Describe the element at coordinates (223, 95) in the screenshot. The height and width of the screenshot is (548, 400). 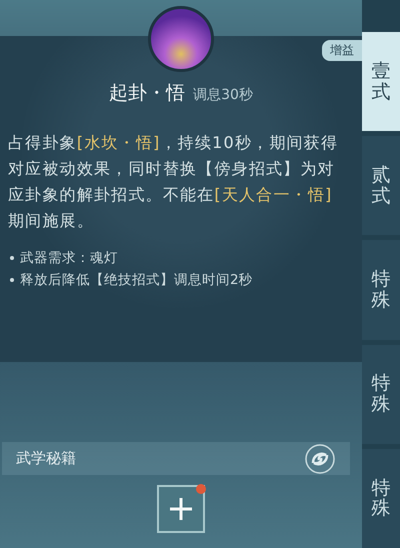
I see `cooldown-text: 调息30秒` at that location.